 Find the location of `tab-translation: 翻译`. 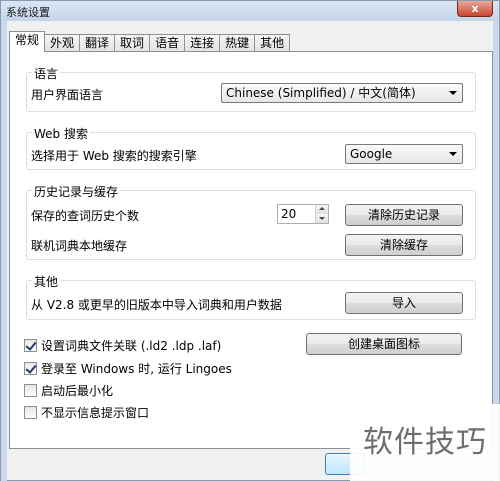

tab-translation: 翻译 is located at coordinates (97, 43).